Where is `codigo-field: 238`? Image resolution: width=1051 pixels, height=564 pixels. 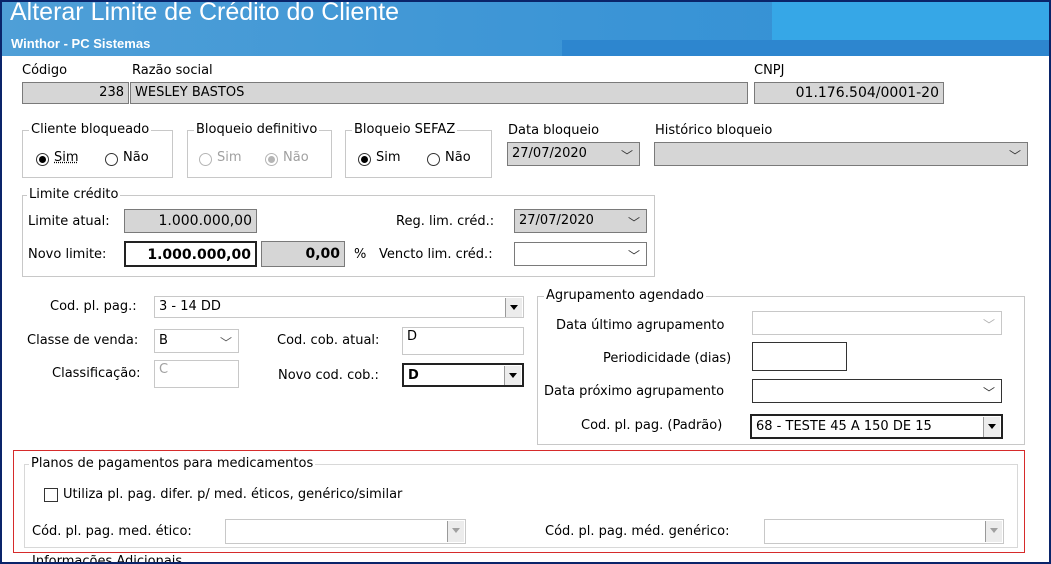 codigo-field: 238 is located at coordinates (75, 93).